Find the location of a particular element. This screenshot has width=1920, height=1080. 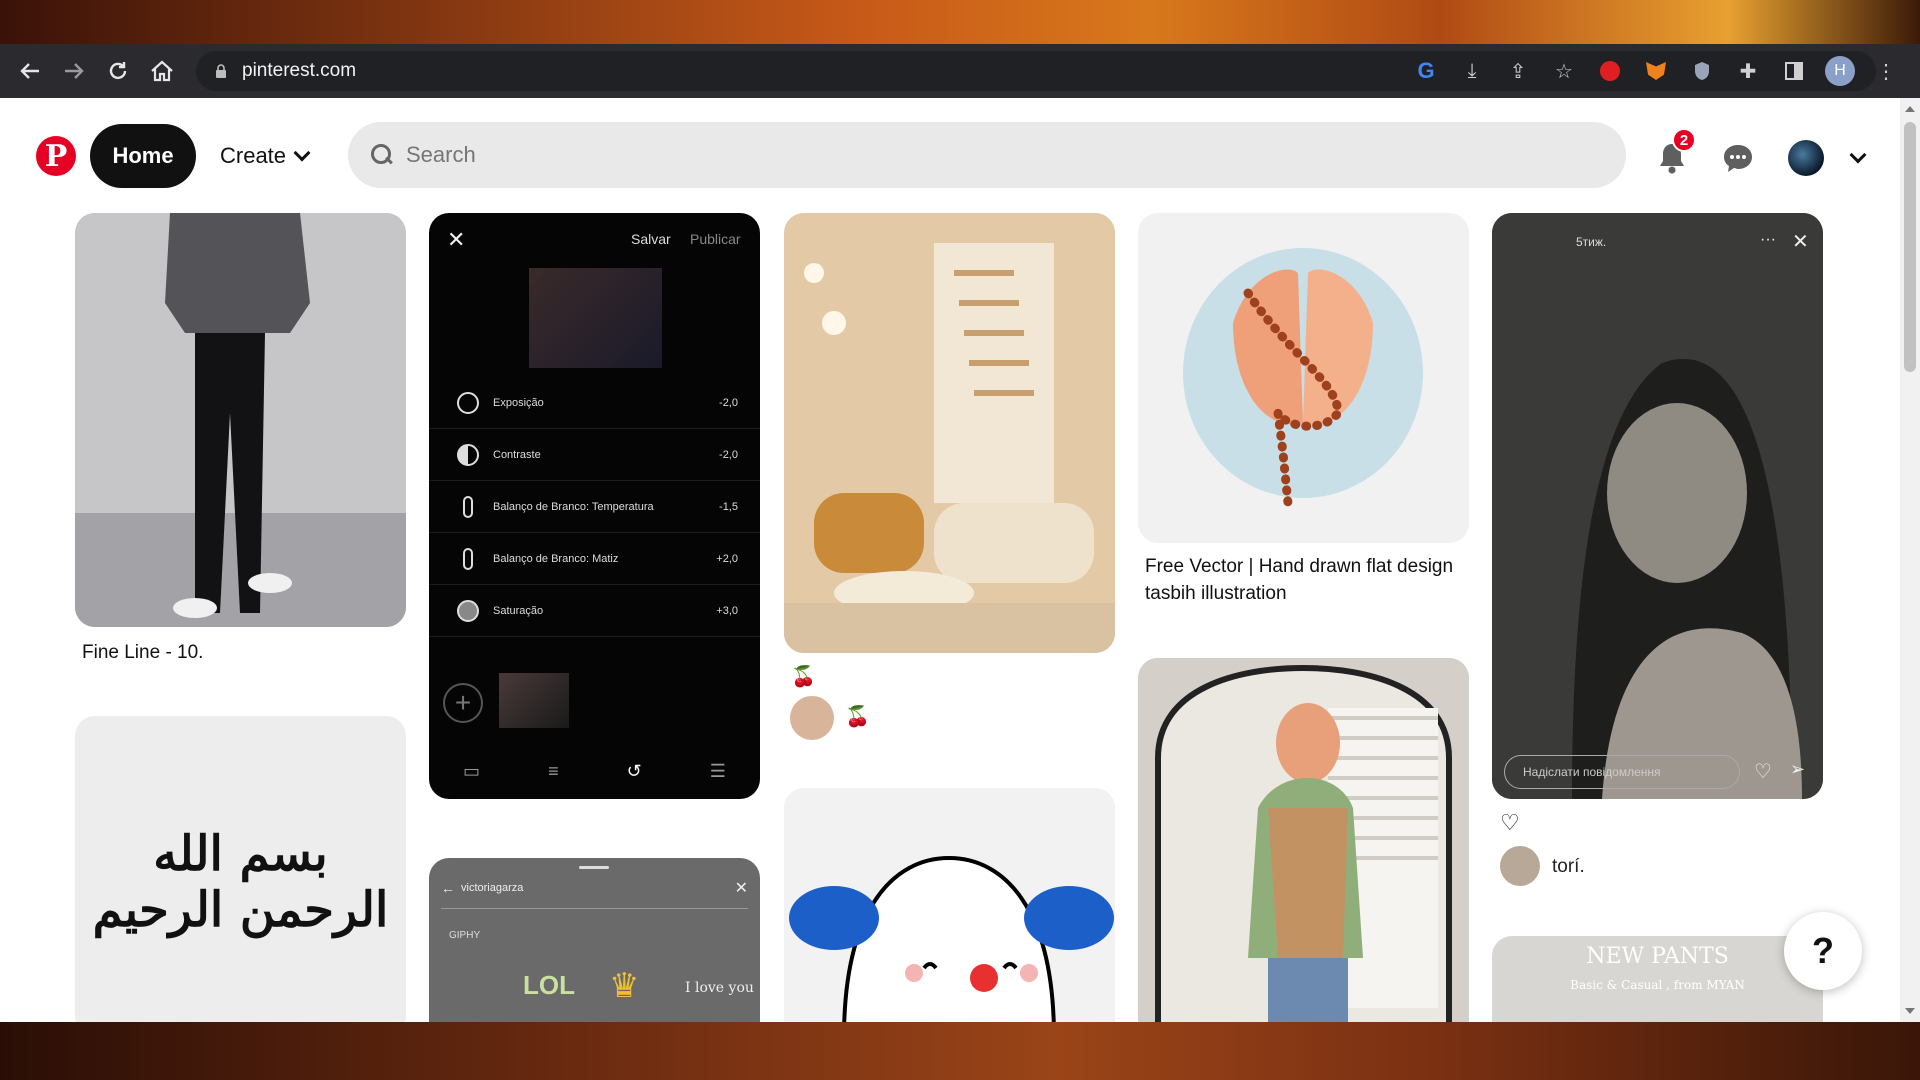

pin-portrait-story: 5тиж. ··· ✕ Надіслати повідомлення ♡ ➢ is located at coordinates (1657, 506).